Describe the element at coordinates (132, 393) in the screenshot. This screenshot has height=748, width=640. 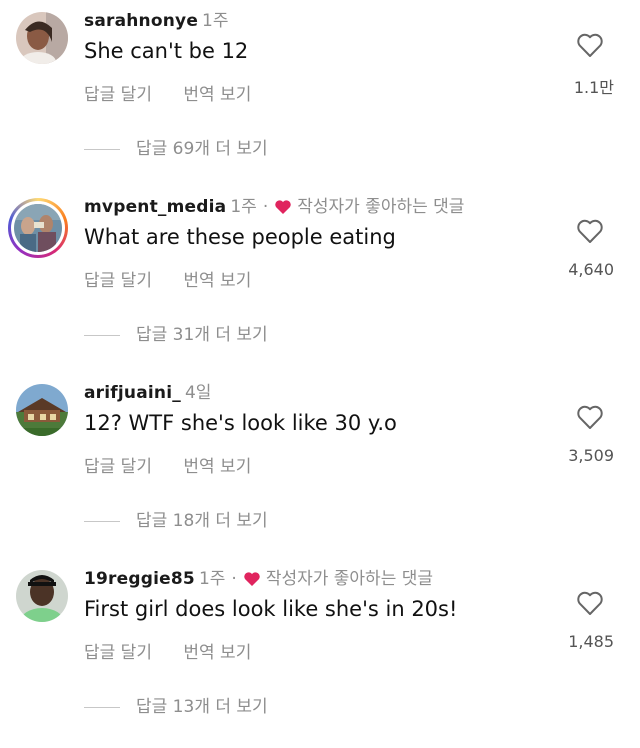
I see `username: arifjuaini_` at that location.